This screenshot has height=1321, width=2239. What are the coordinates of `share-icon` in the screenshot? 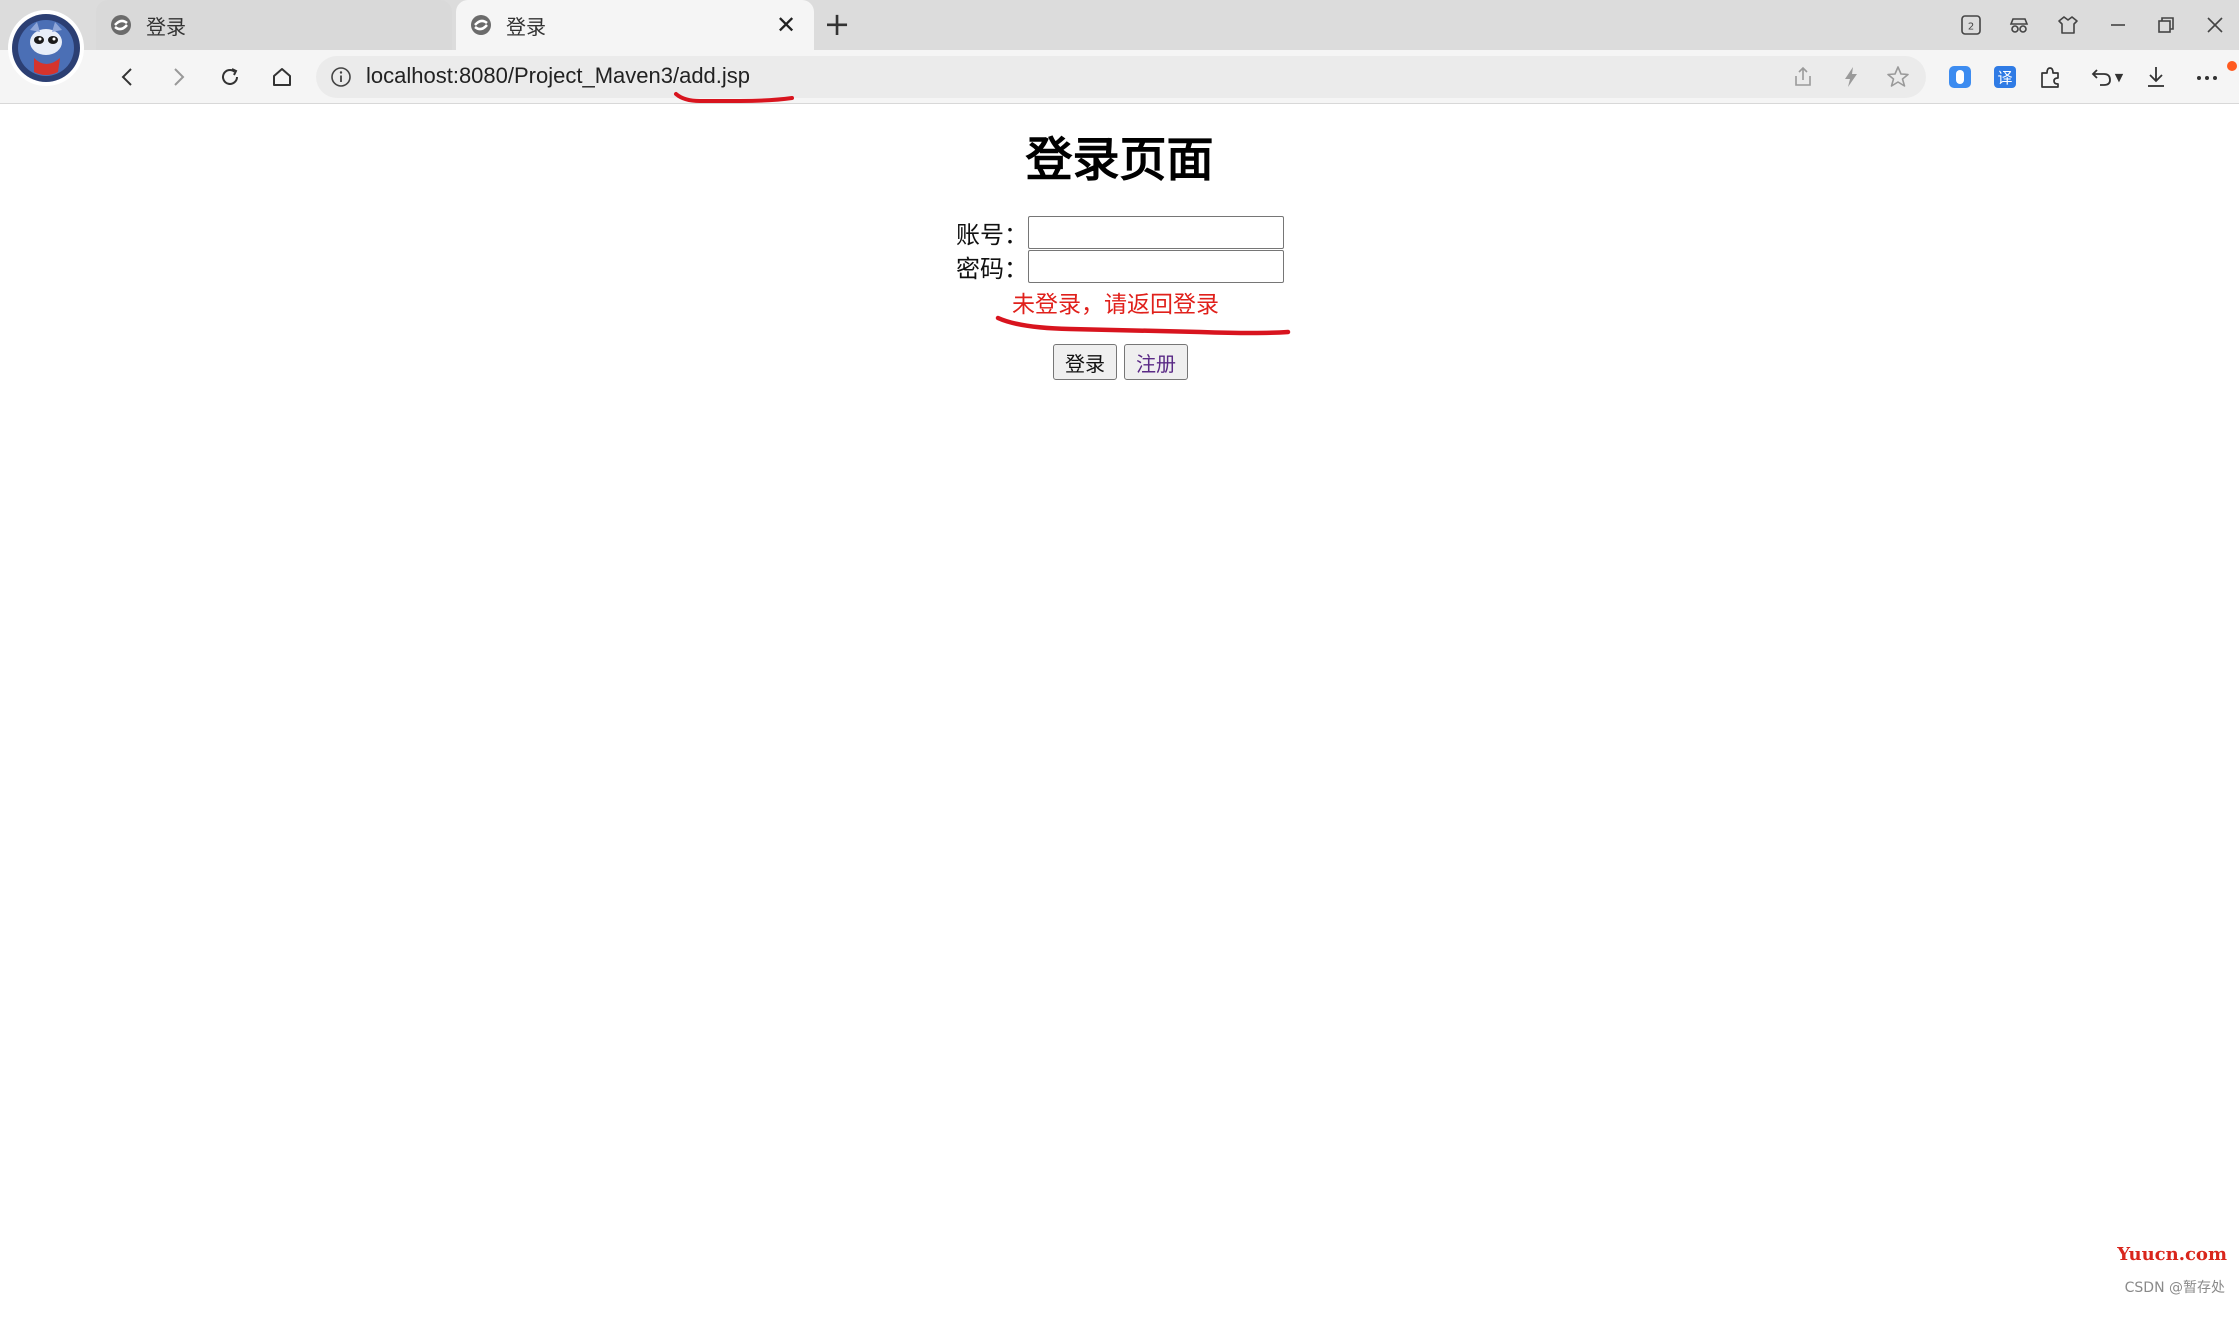 It's located at (1803, 76).